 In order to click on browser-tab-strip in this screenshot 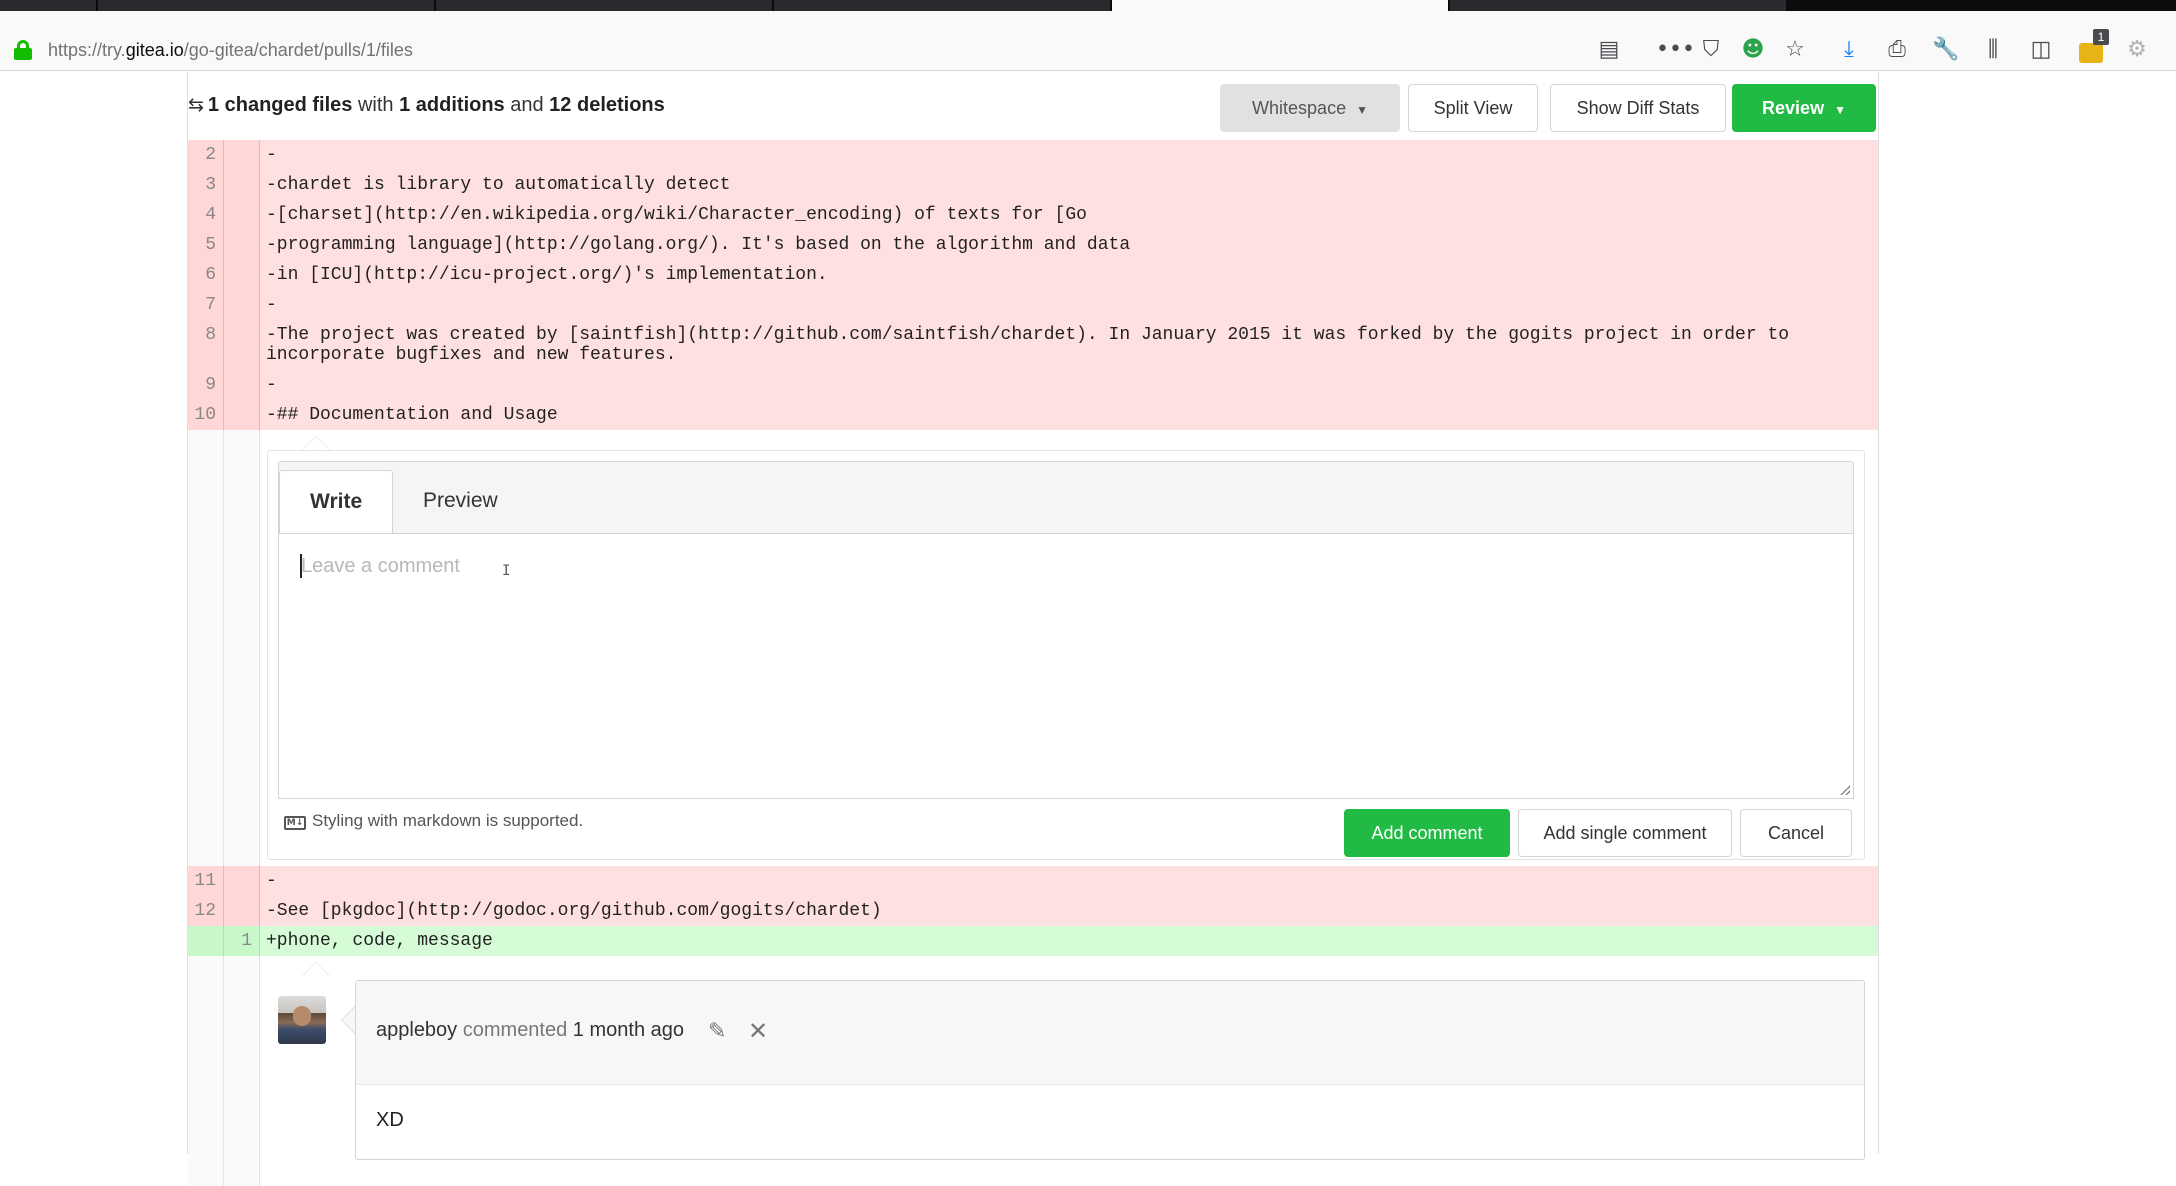, I will do `click(1088, 5)`.